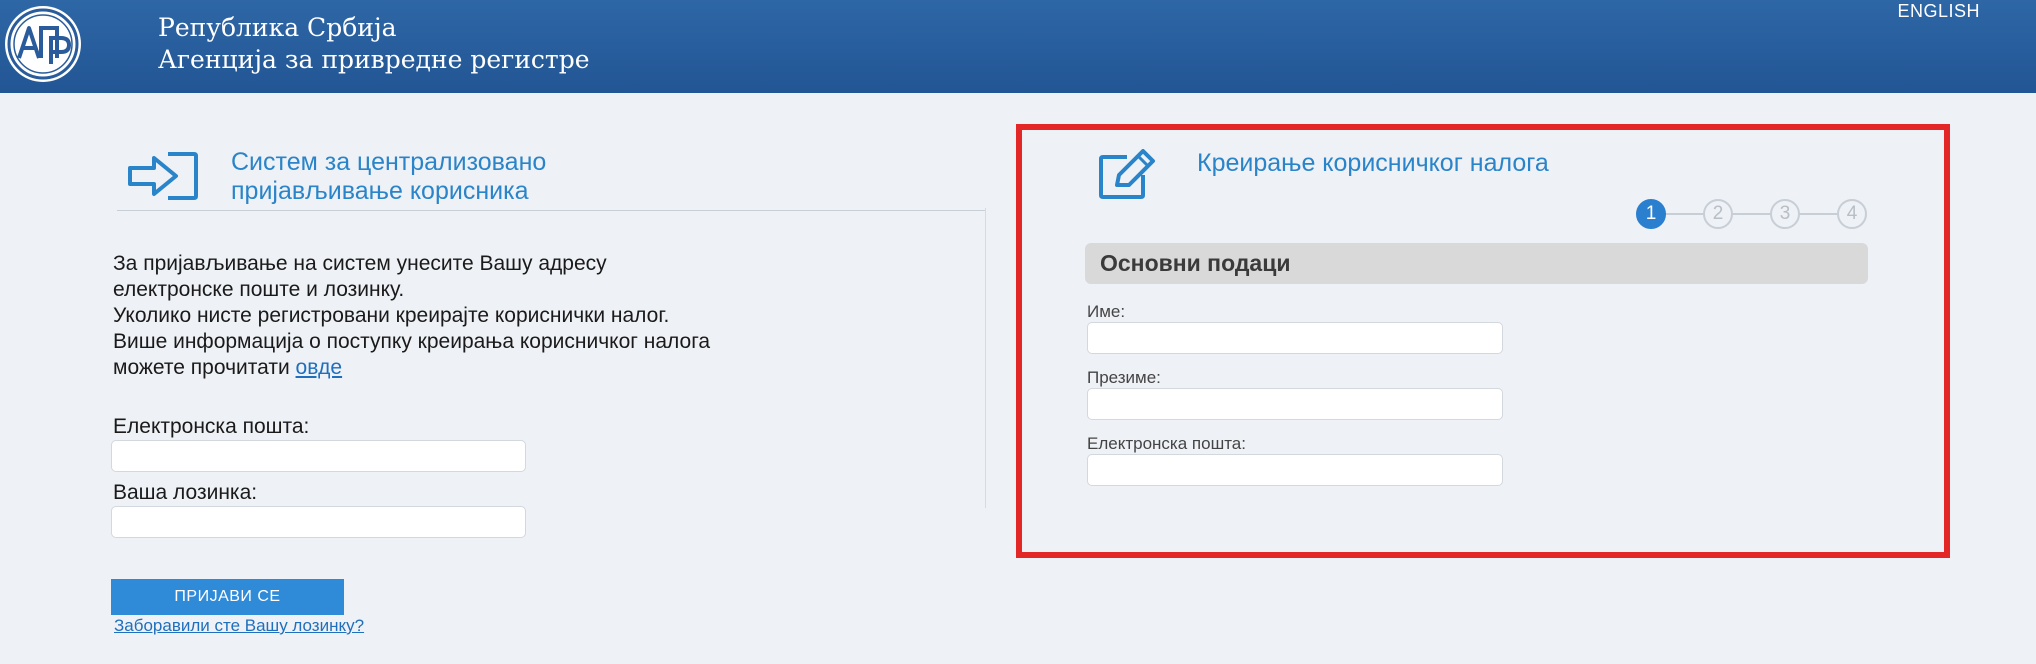 This screenshot has height=664, width=2036. What do you see at coordinates (551, 210) in the screenshot?
I see `login-title-divider` at bounding box center [551, 210].